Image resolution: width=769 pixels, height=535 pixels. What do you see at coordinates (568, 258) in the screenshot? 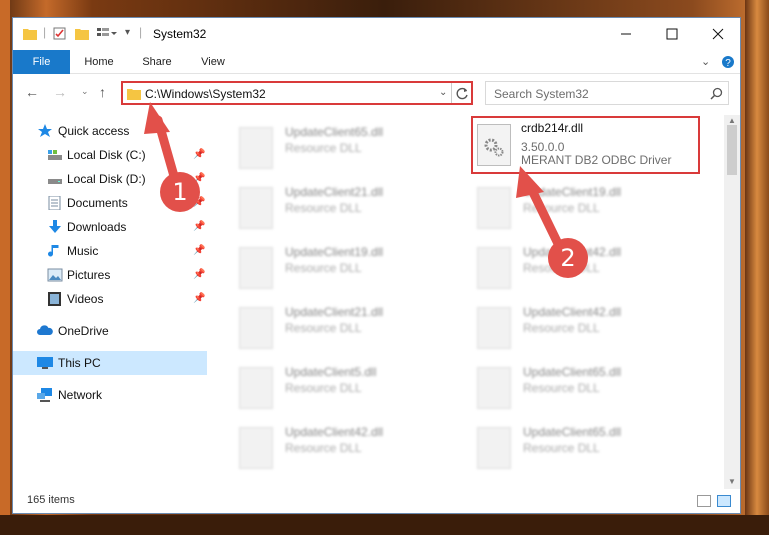
I see `step-badge-2: 2` at bounding box center [568, 258].